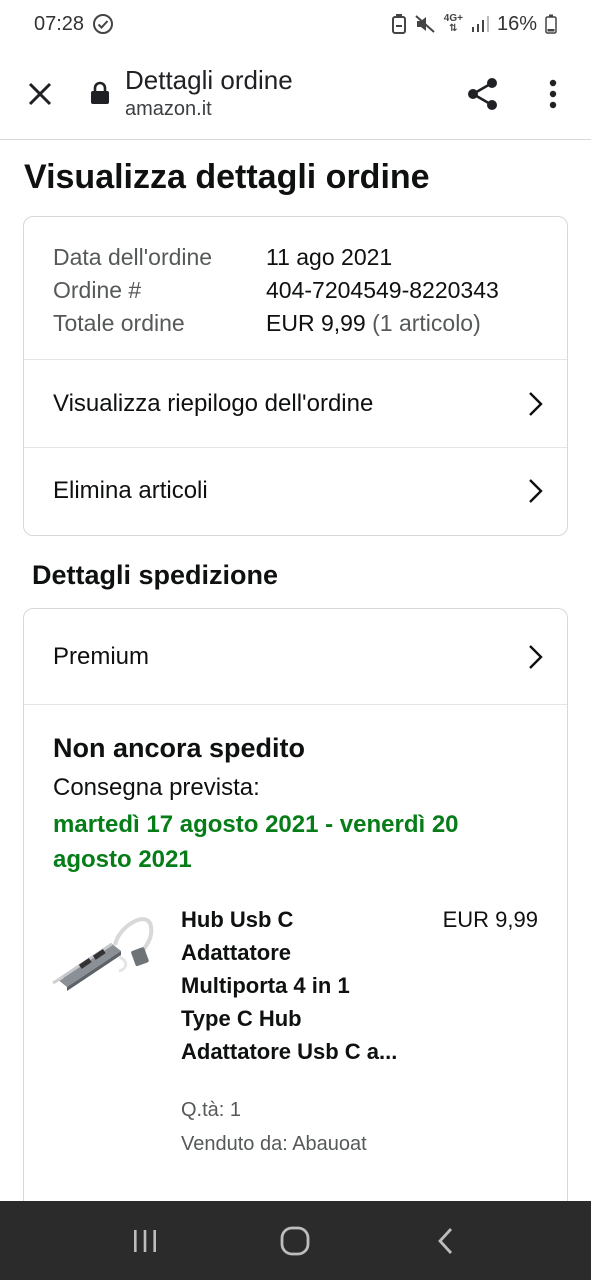 The image size is (591, 1280). I want to click on delivery-label: Consegna prevista:, so click(156, 787).